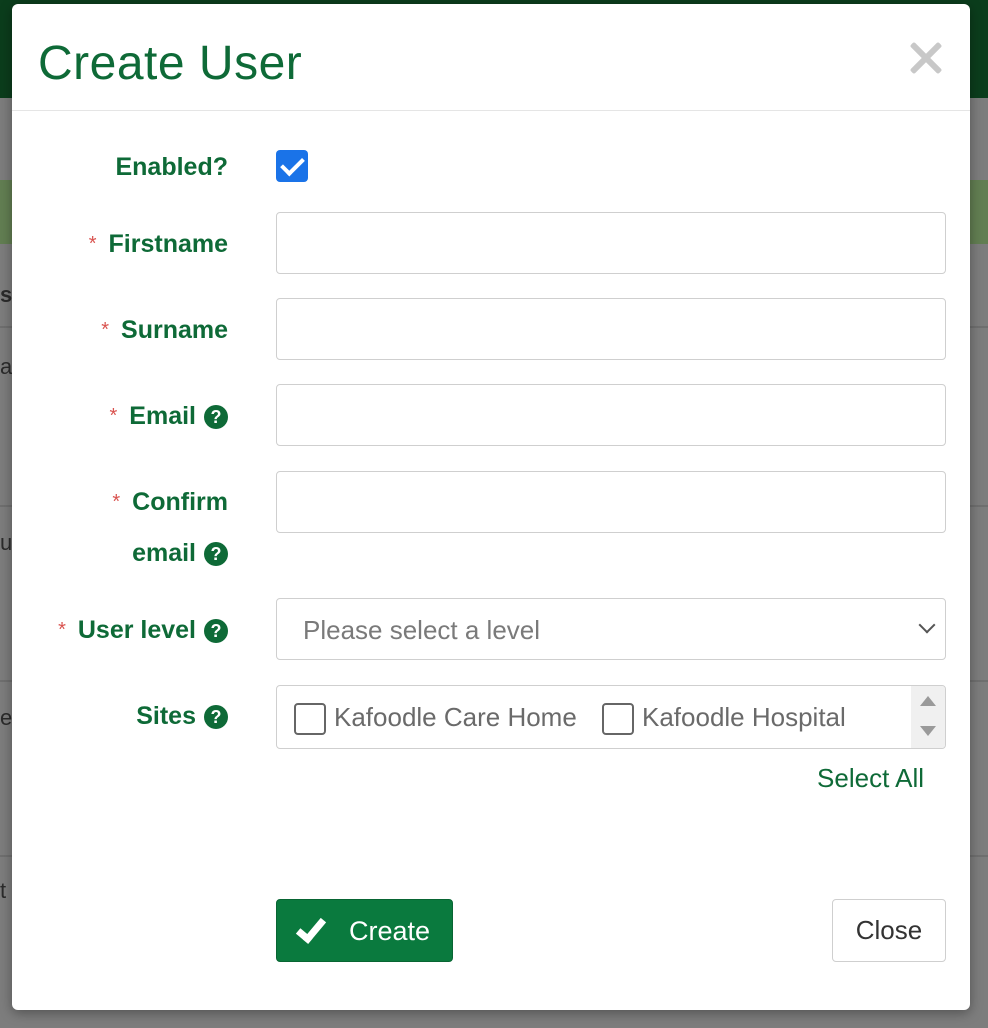 The height and width of the screenshot is (1028, 988). Describe the element at coordinates (174, 330) in the screenshot. I see `surname-label-text: Surname` at that location.